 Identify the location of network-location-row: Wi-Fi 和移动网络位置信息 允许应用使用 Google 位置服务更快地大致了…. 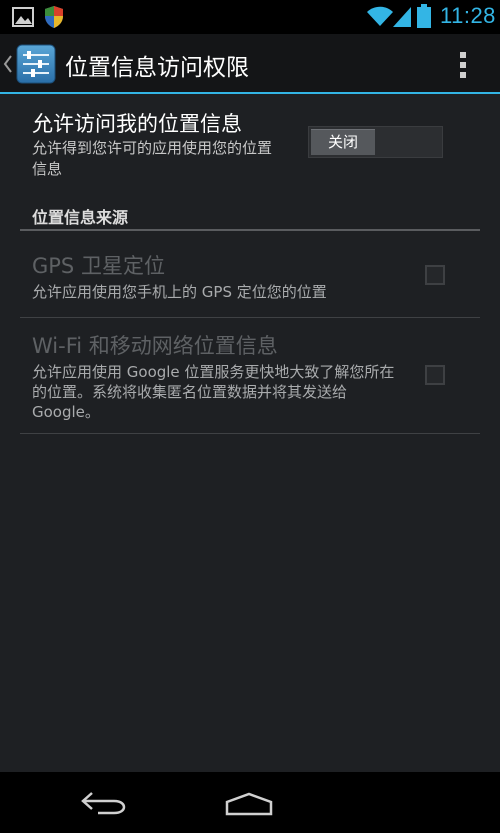
(250, 382).